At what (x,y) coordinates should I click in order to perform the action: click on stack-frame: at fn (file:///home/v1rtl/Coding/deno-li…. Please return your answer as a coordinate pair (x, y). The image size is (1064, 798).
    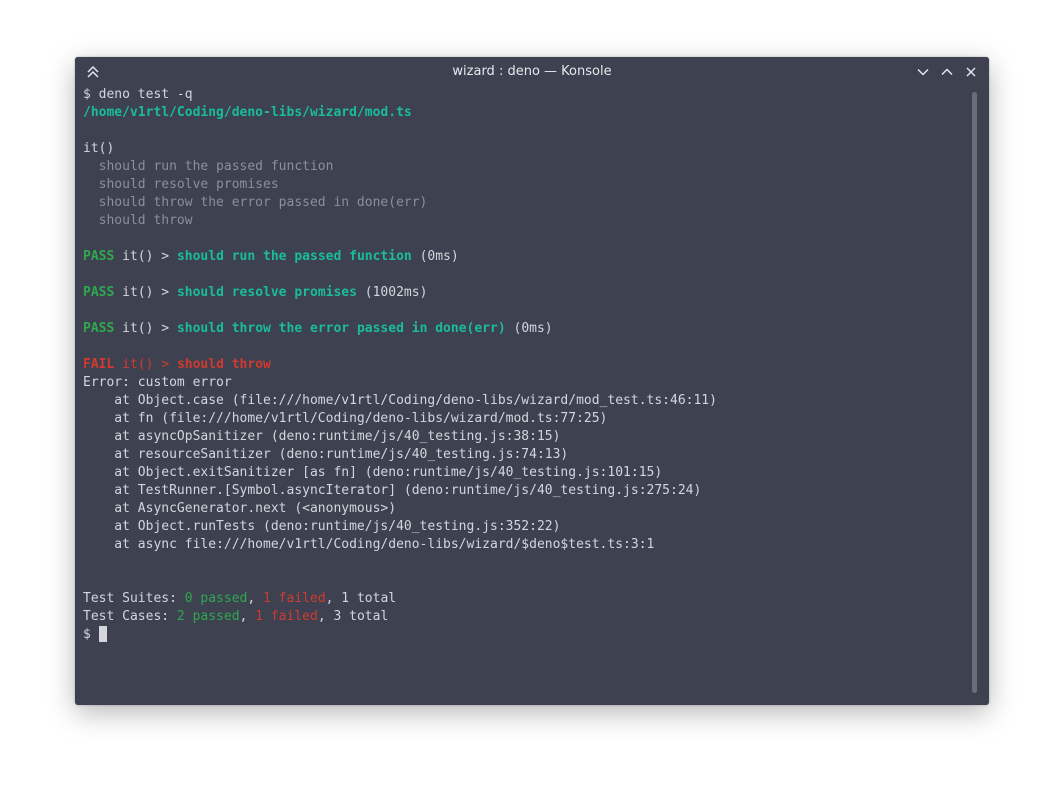
    Looking at the image, I should click on (345, 418).